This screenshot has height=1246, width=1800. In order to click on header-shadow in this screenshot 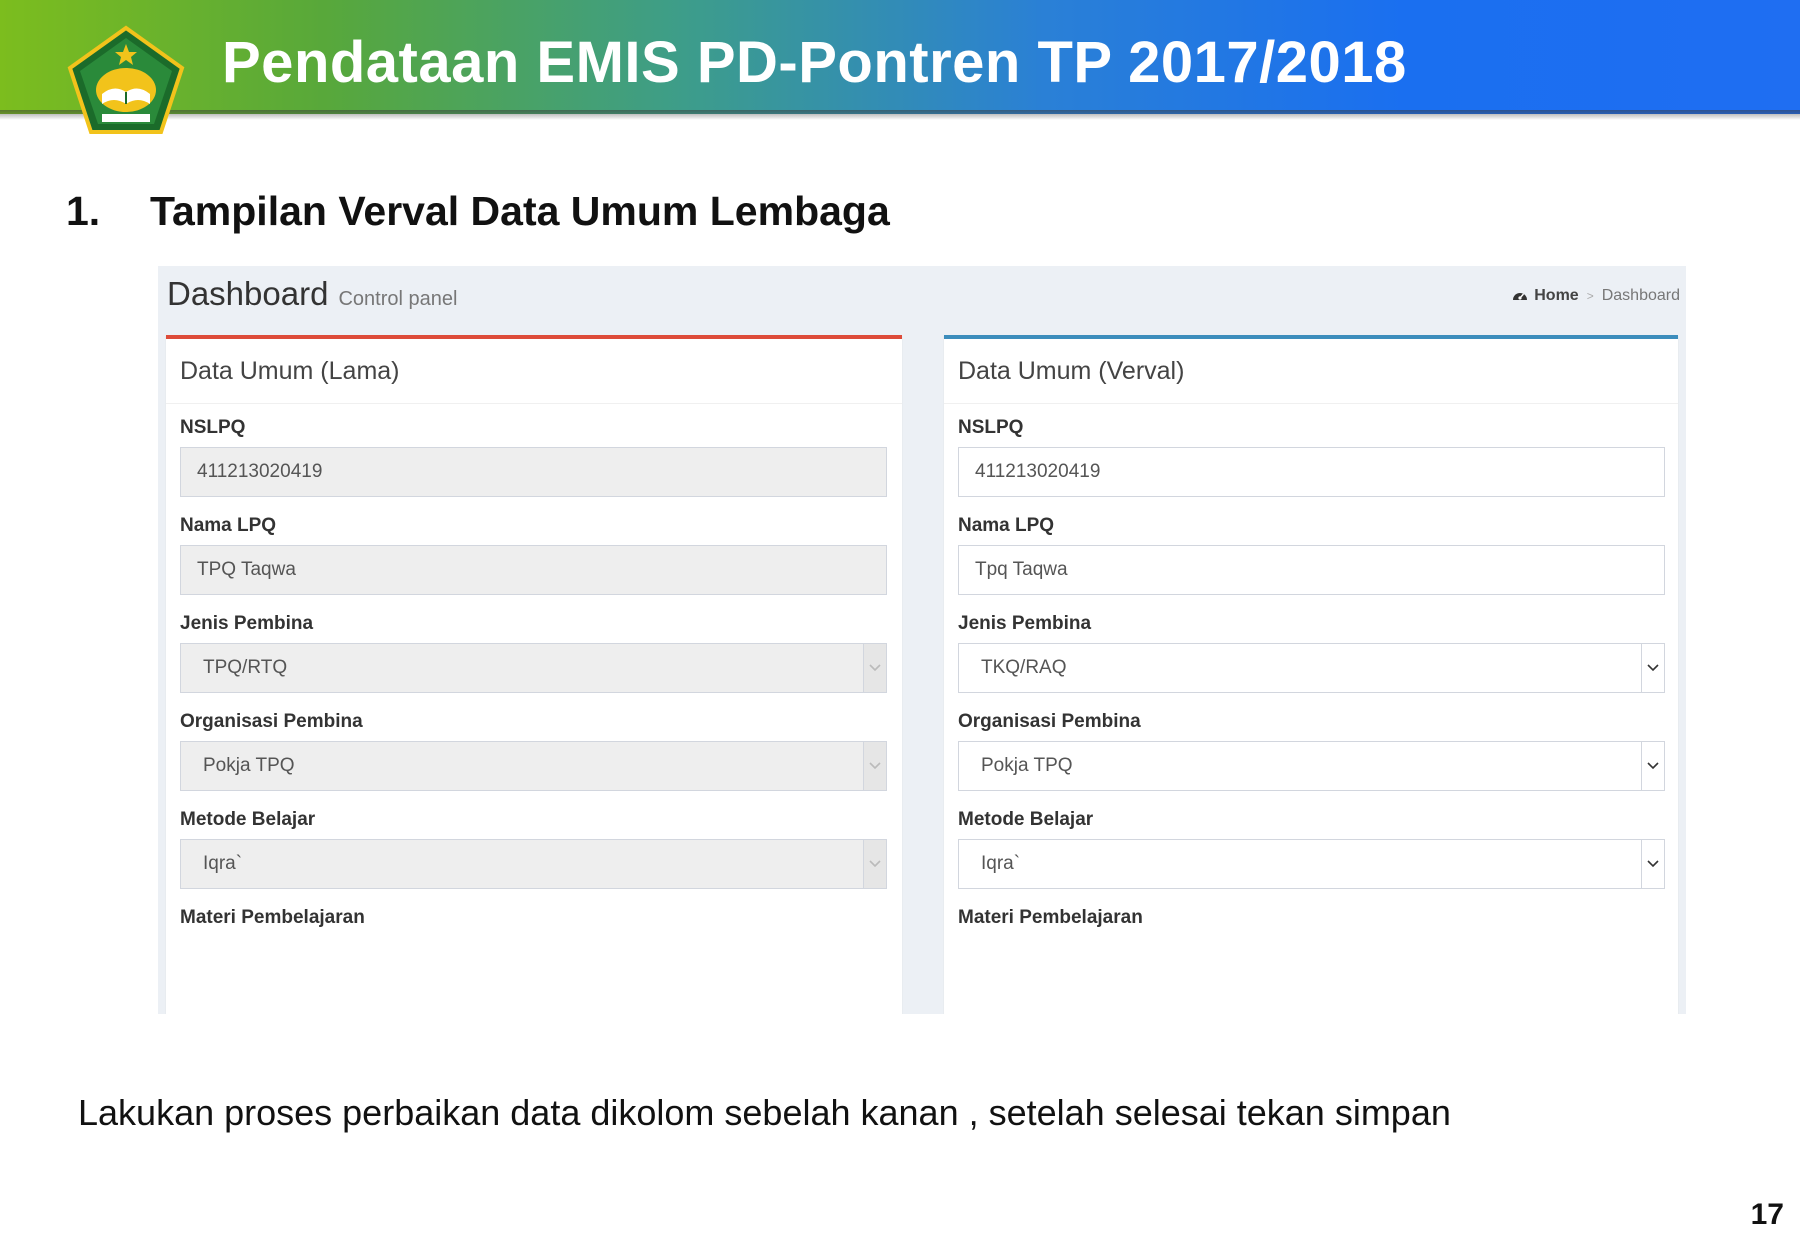, I will do `click(900, 115)`.